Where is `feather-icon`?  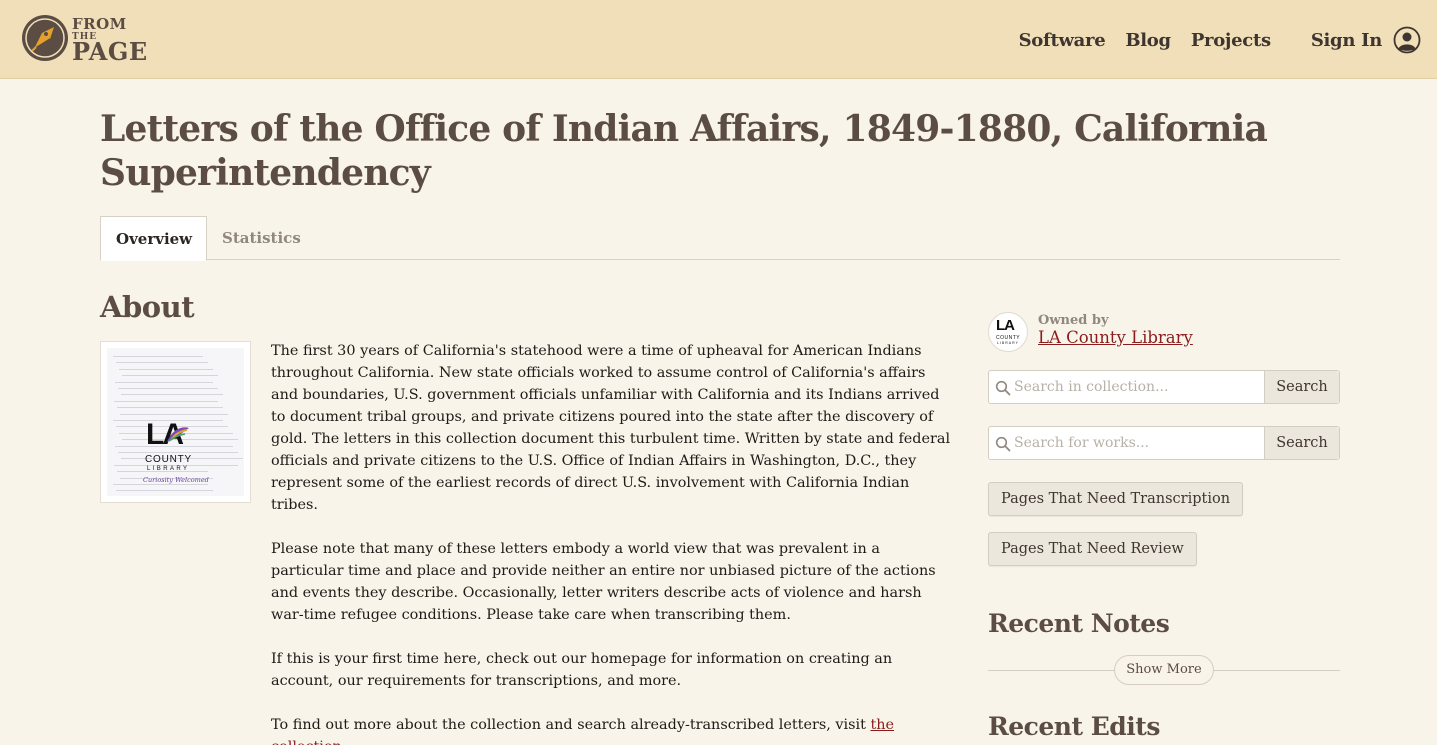
feather-icon is located at coordinates (178, 434).